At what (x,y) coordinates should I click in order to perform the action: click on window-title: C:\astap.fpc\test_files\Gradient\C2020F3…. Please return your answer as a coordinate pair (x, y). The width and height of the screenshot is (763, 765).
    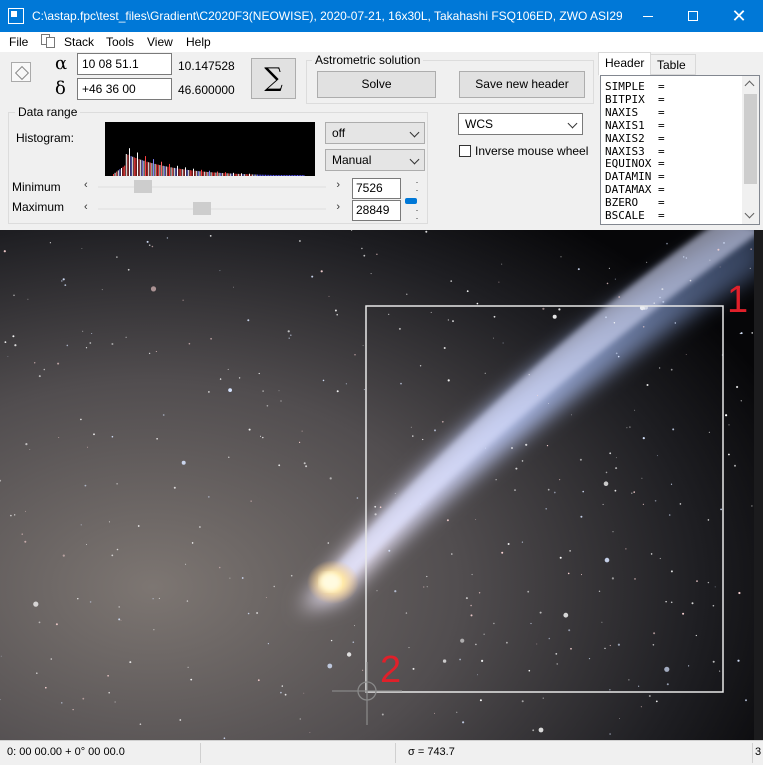
    Looking at the image, I should click on (327, 16).